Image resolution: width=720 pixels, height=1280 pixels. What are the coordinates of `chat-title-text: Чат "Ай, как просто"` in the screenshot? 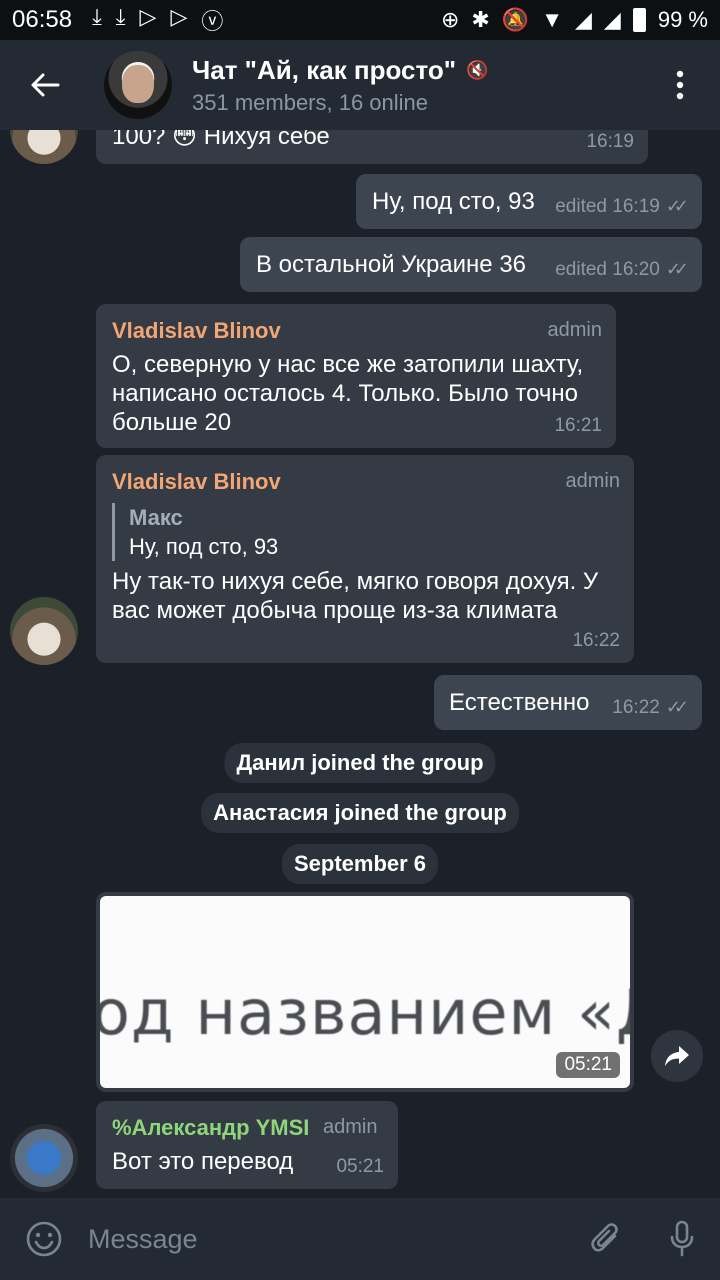 It's located at (324, 69).